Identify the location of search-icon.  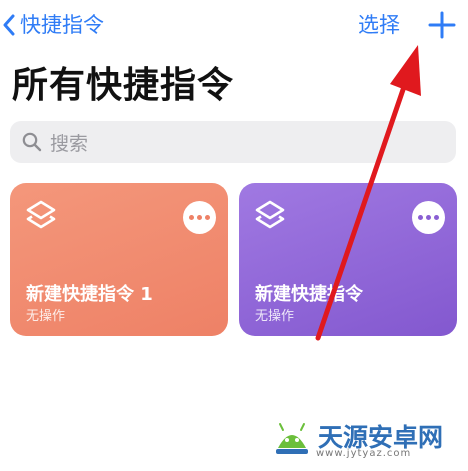
(32, 142).